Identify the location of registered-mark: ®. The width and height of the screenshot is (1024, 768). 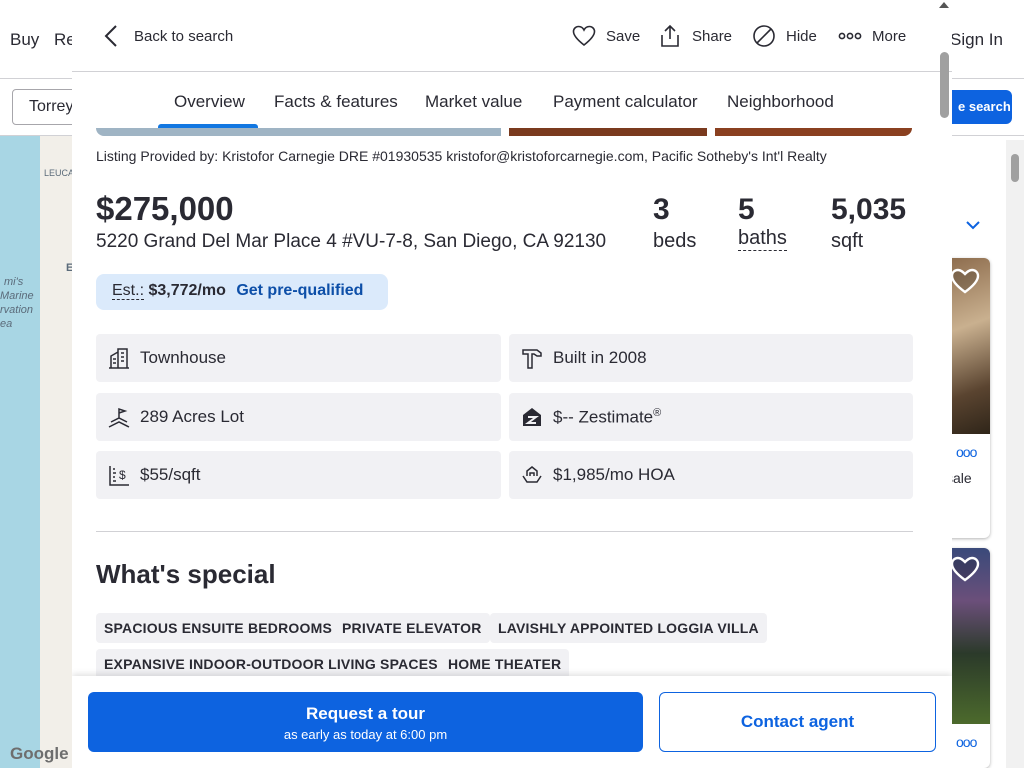
(657, 412).